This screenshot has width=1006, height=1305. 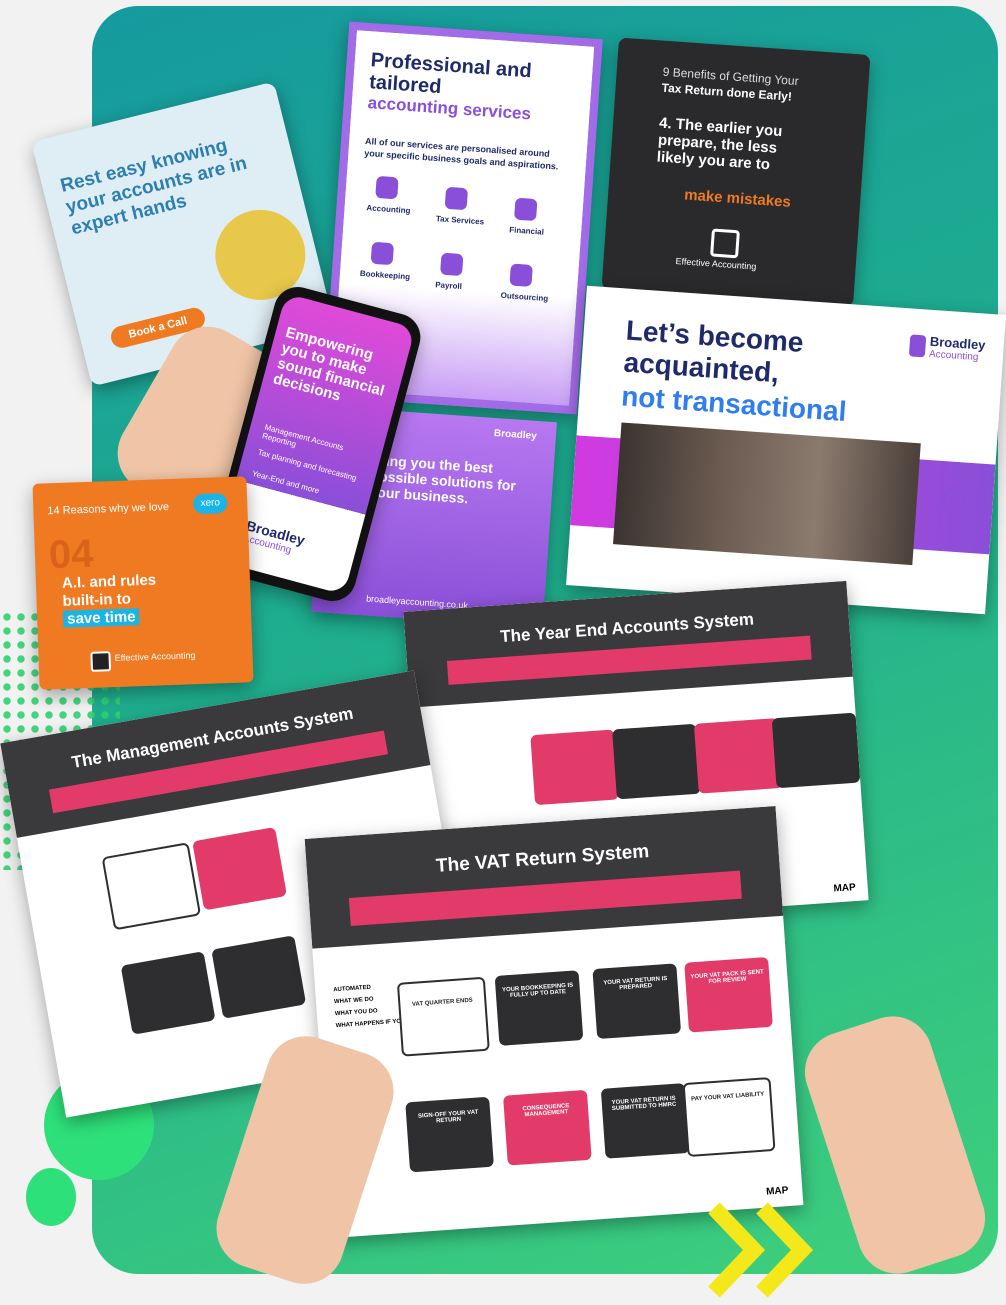 I want to click on xero-line2: built-in to, so click(x=97, y=600).